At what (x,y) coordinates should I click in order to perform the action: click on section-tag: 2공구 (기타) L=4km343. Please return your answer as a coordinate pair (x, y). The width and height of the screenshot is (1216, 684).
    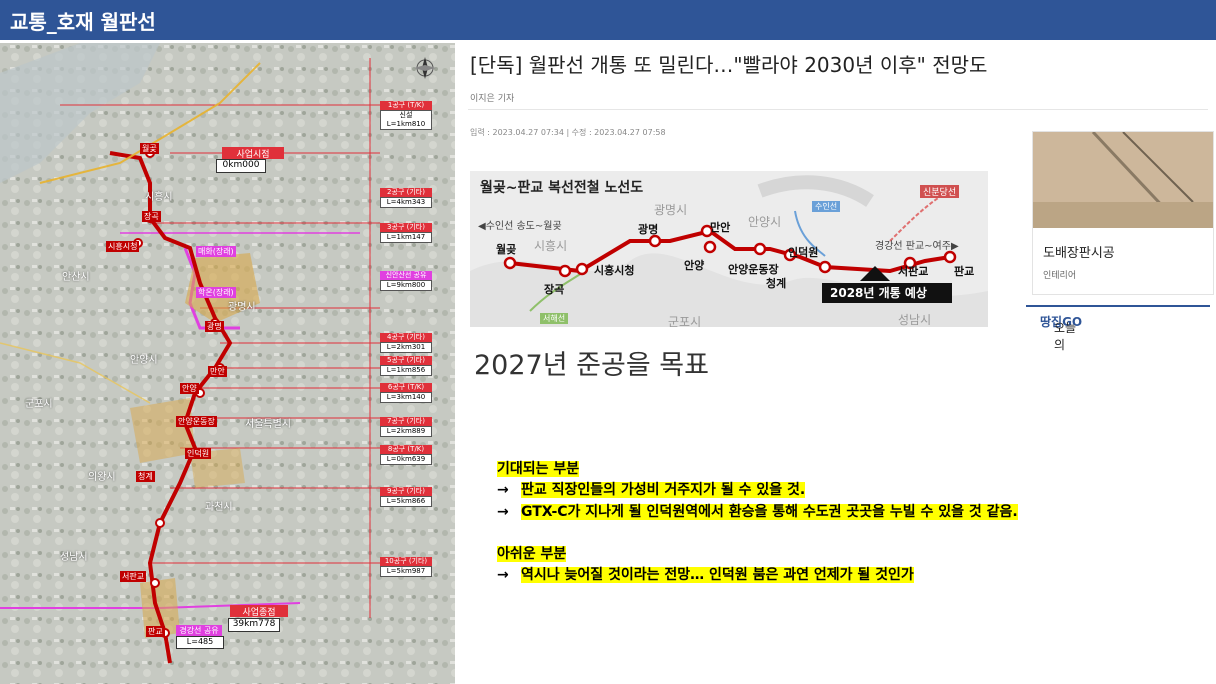
    Looking at the image, I should click on (406, 198).